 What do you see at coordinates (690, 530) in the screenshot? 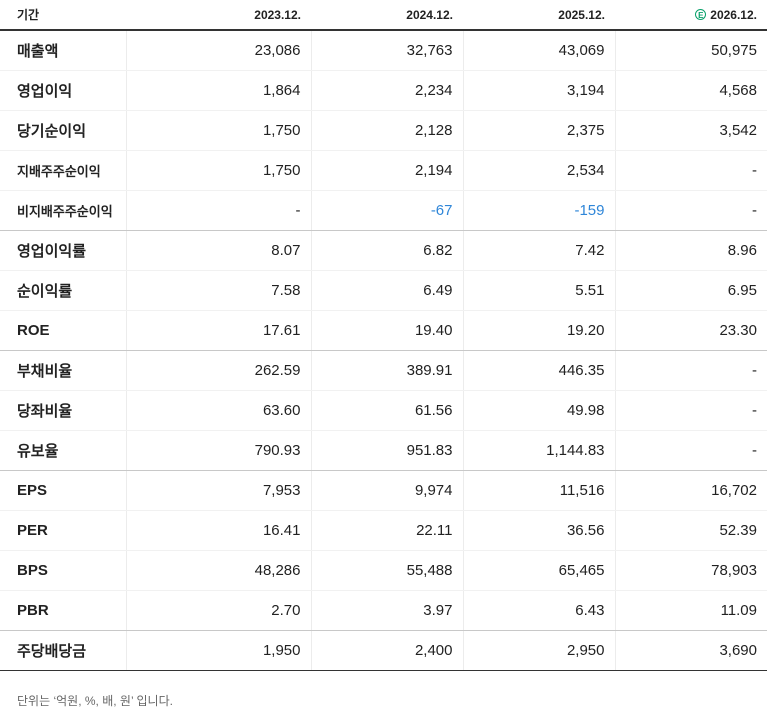
I see `value-cell: 52.39` at bounding box center [690, 530].